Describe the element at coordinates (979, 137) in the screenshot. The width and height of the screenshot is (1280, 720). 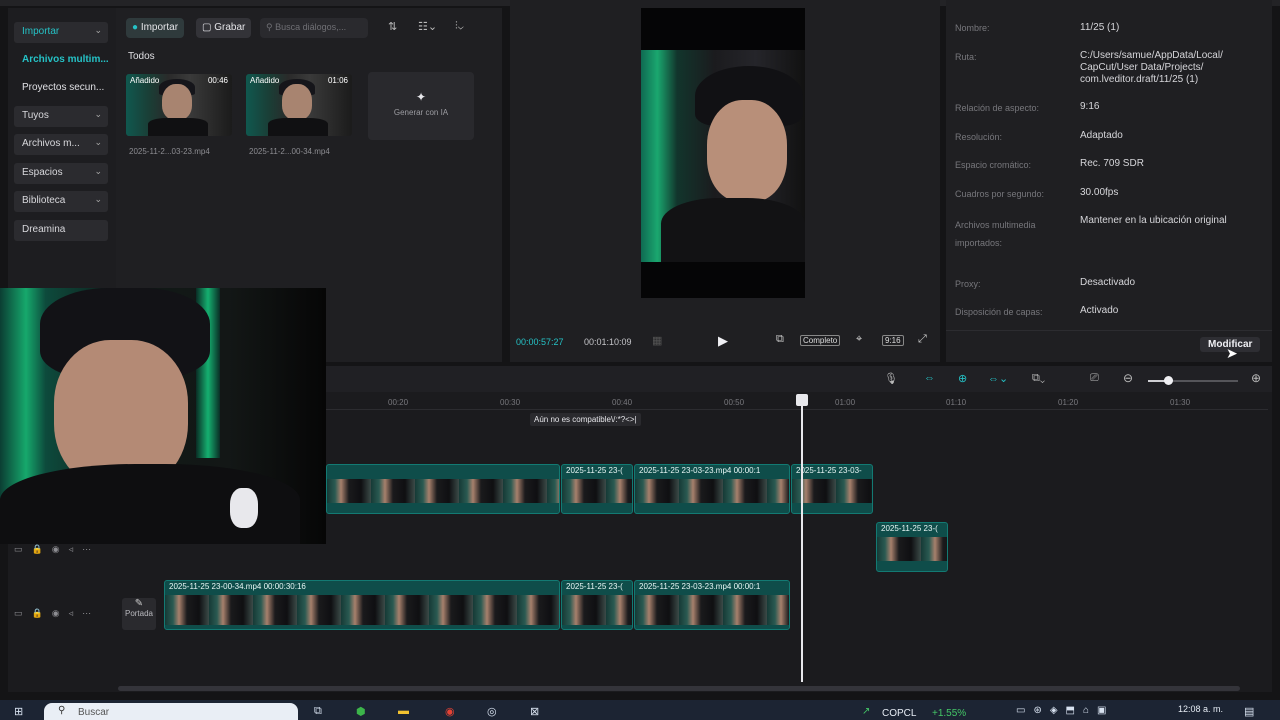
I see `property-label: Resolución:` at that location.